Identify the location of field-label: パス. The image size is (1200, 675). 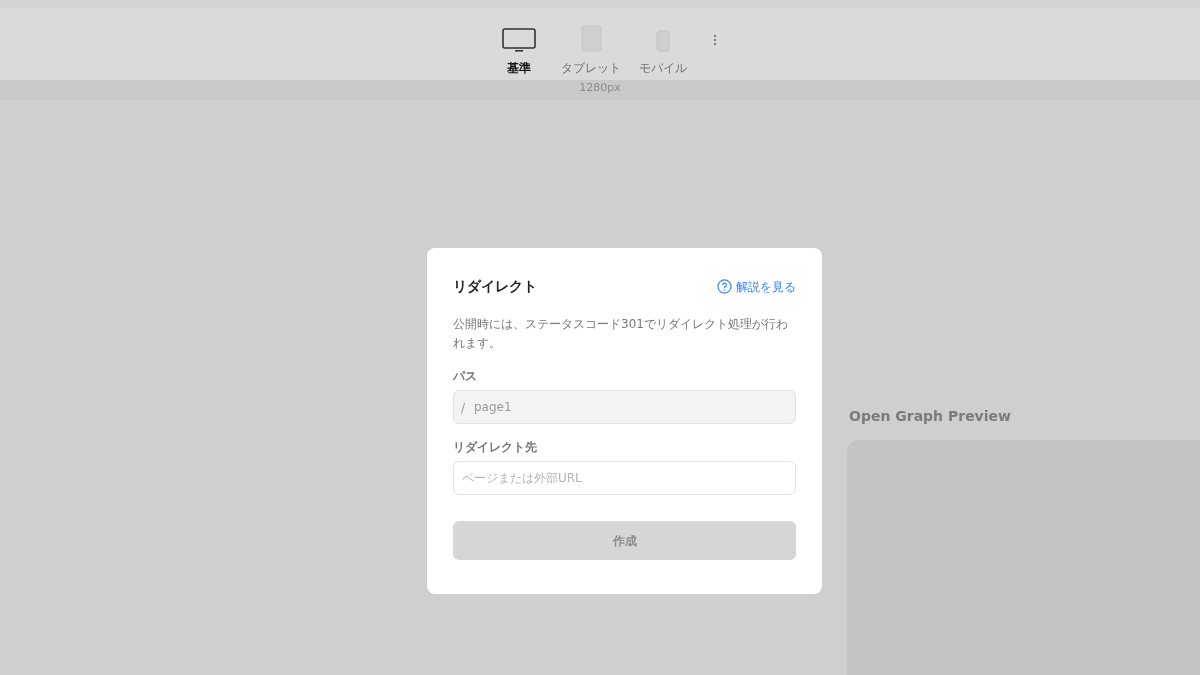
(465, 377).